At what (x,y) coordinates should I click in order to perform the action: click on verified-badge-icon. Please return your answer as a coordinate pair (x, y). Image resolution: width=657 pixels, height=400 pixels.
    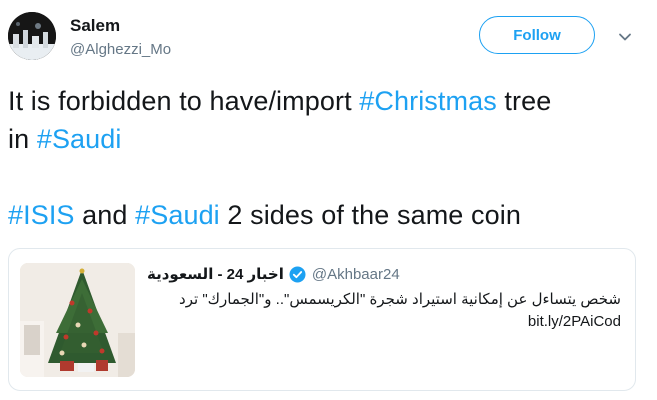
    Looking at the image, I should click on (297, 274).